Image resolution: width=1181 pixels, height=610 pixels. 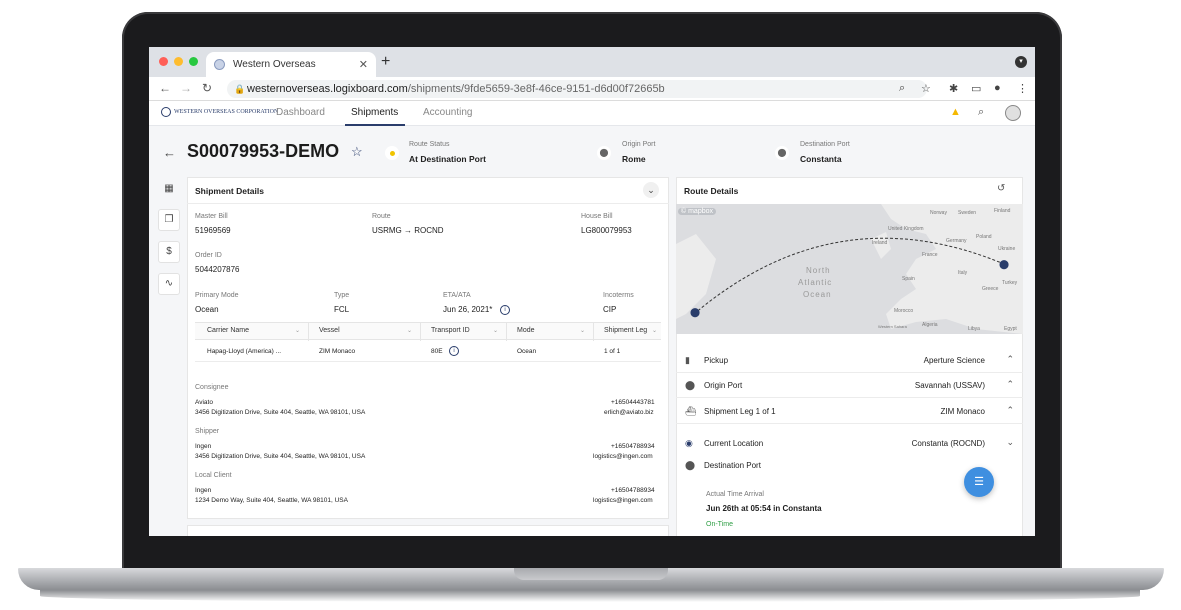 What do you see at coordinates (178, 61) in the screenshot?
I see `minimize-window-button` at bounding box center [178, 61].